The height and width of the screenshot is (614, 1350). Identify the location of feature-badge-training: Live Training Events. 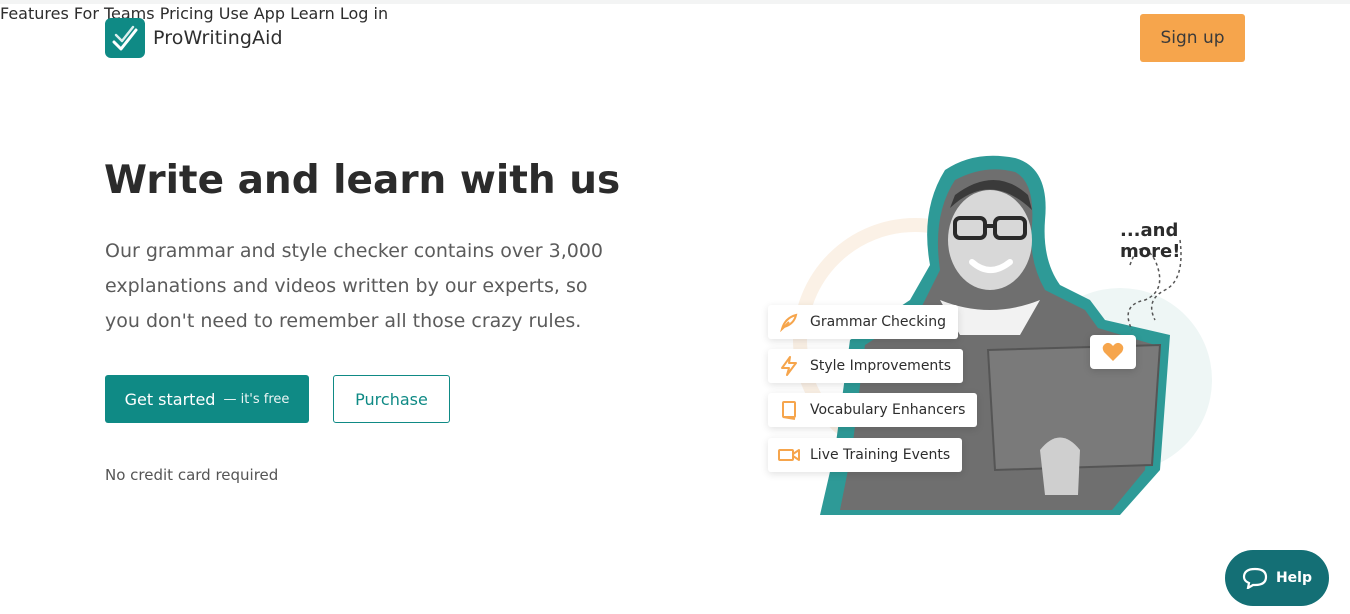
(865, 455).